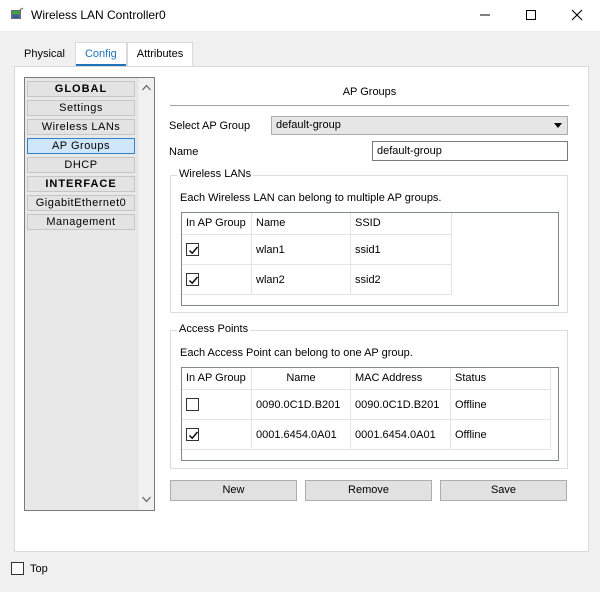 This screenshot has height=592, width=600. I want to click on table-row: 0090.0C1D.B201 0090.0C1D.B201 Offline, so click(367, 405).